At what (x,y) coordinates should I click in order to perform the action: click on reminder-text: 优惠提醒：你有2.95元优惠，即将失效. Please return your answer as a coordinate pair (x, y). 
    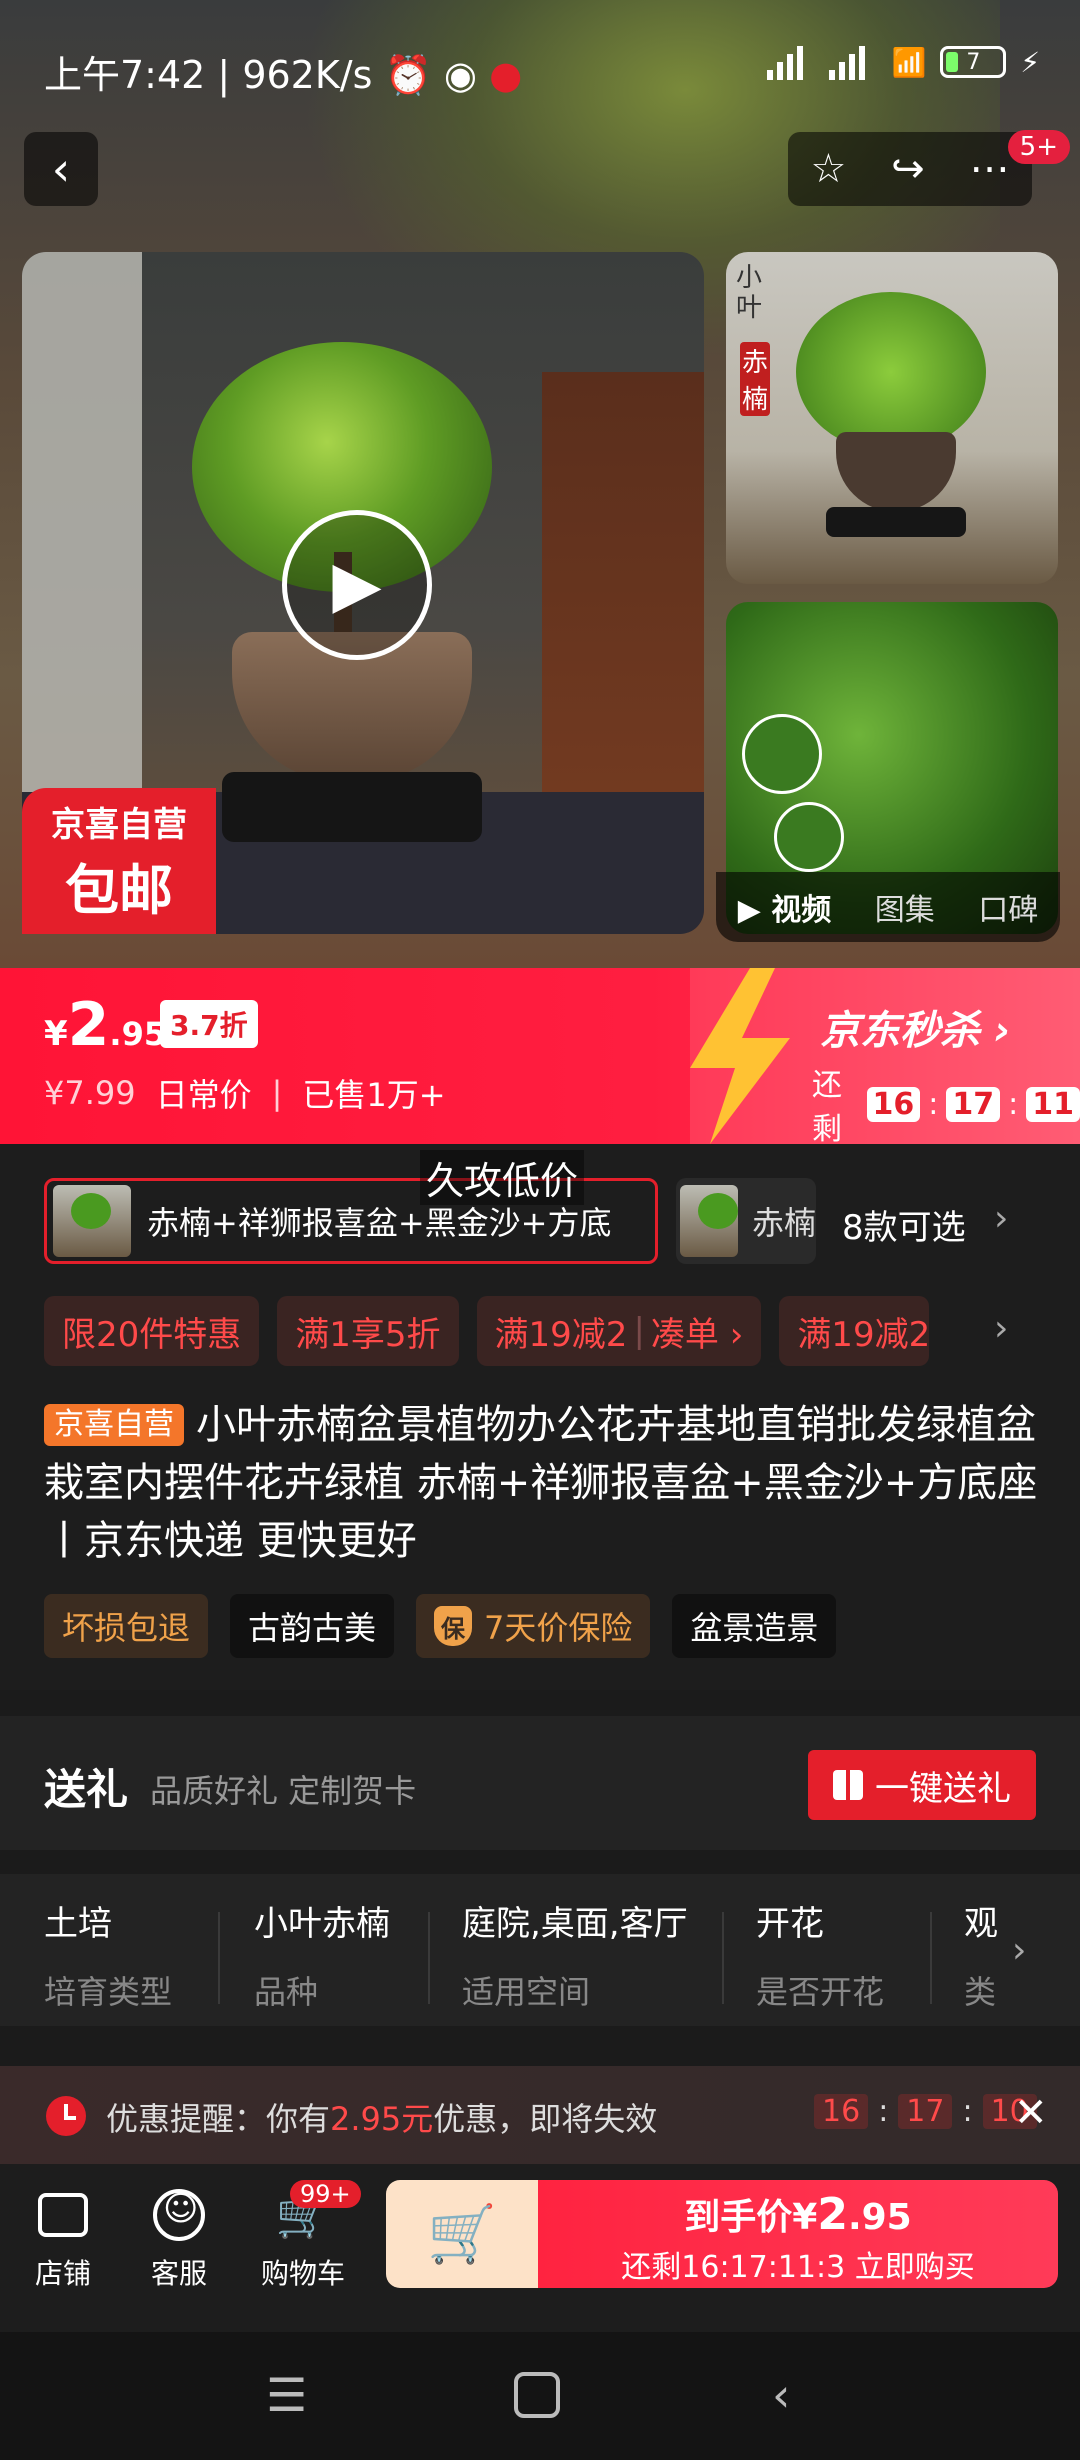
    Looking at the image, I should click on (381, 2117).